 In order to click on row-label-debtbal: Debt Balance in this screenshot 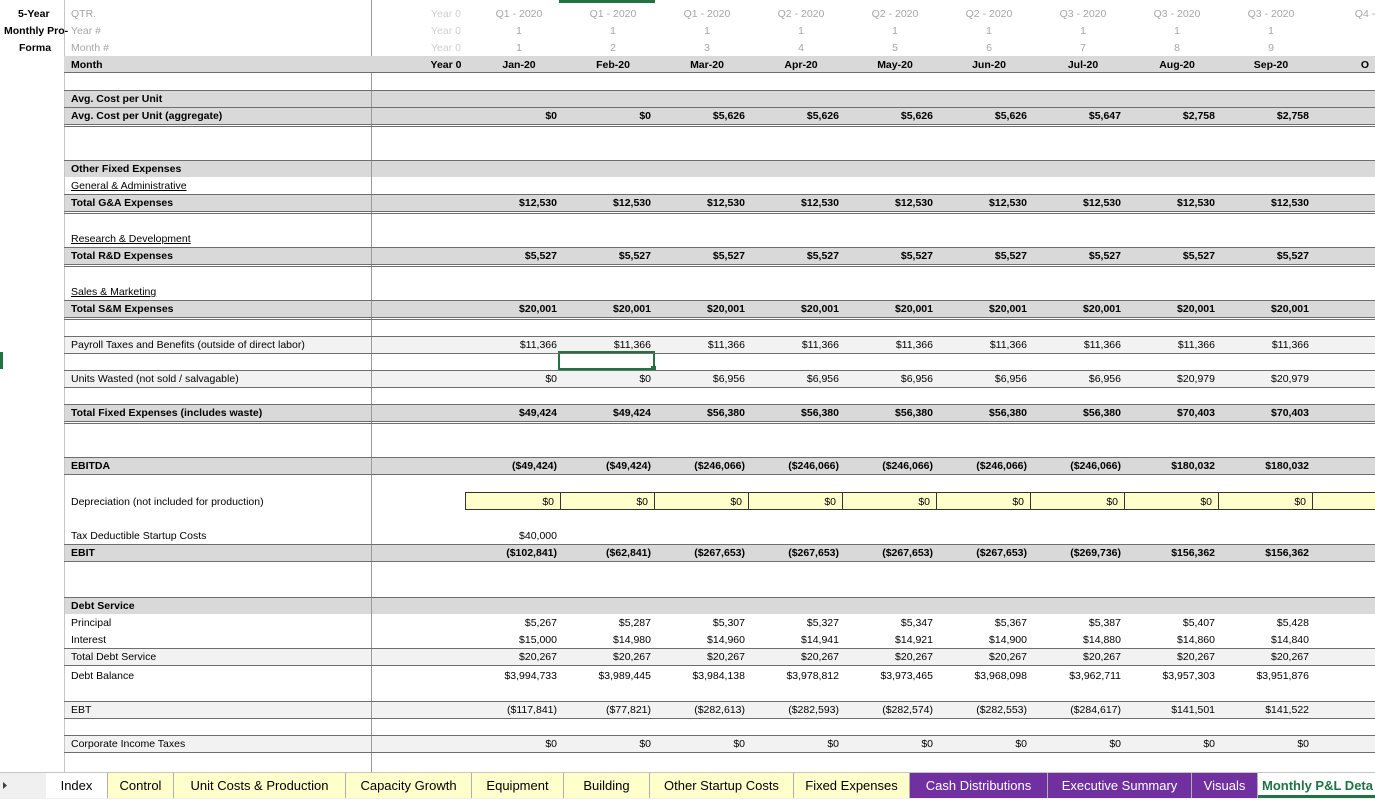, I will do `click(103, 676)`.